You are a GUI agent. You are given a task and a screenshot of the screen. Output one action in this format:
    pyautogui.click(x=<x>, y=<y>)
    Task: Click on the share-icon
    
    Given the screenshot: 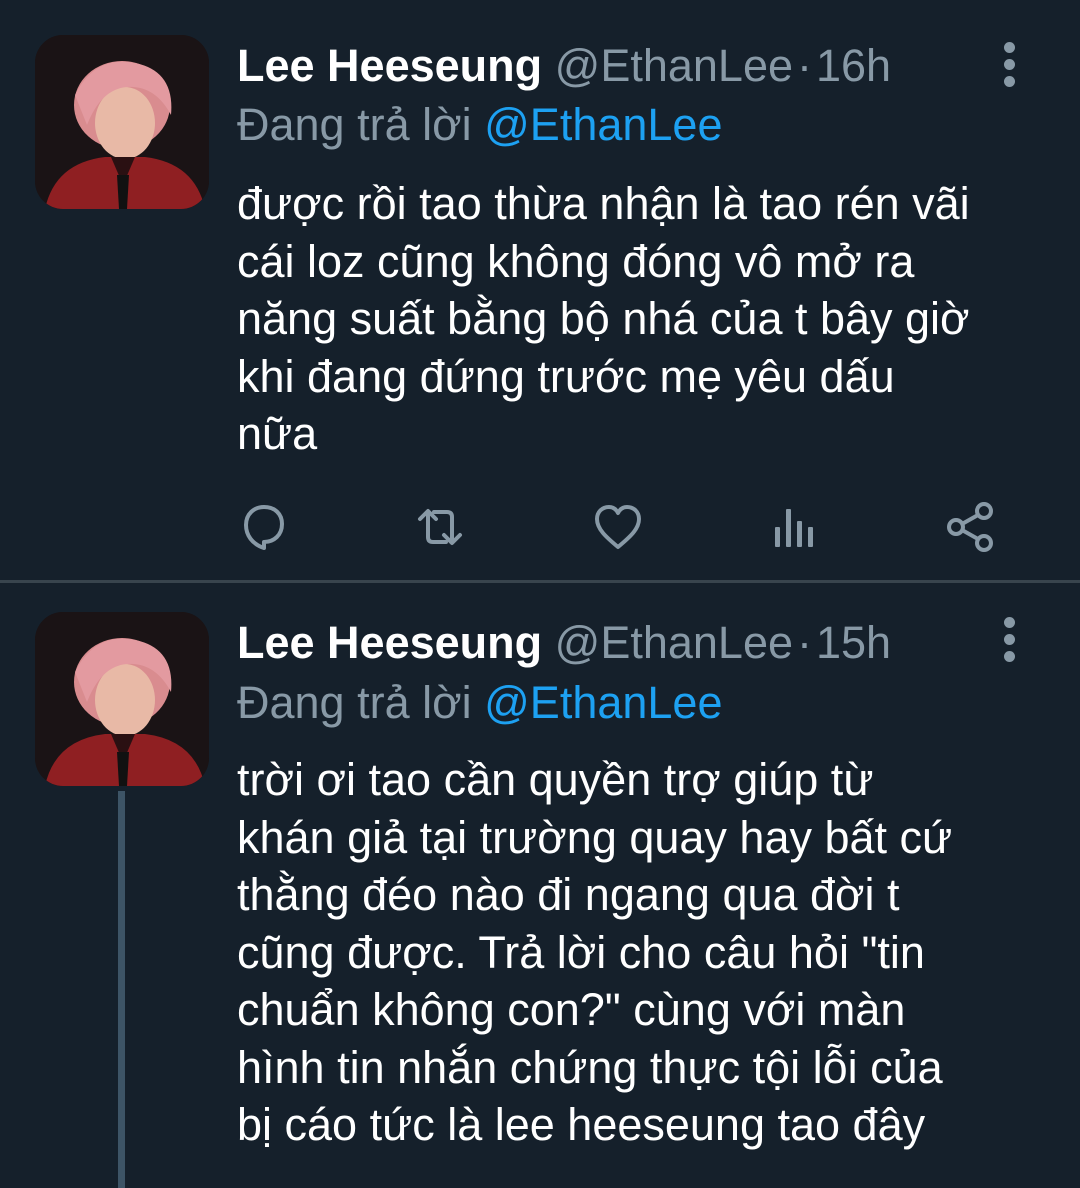 What is the action you would take?
    pyautogui.click(x=970, y=527)
    